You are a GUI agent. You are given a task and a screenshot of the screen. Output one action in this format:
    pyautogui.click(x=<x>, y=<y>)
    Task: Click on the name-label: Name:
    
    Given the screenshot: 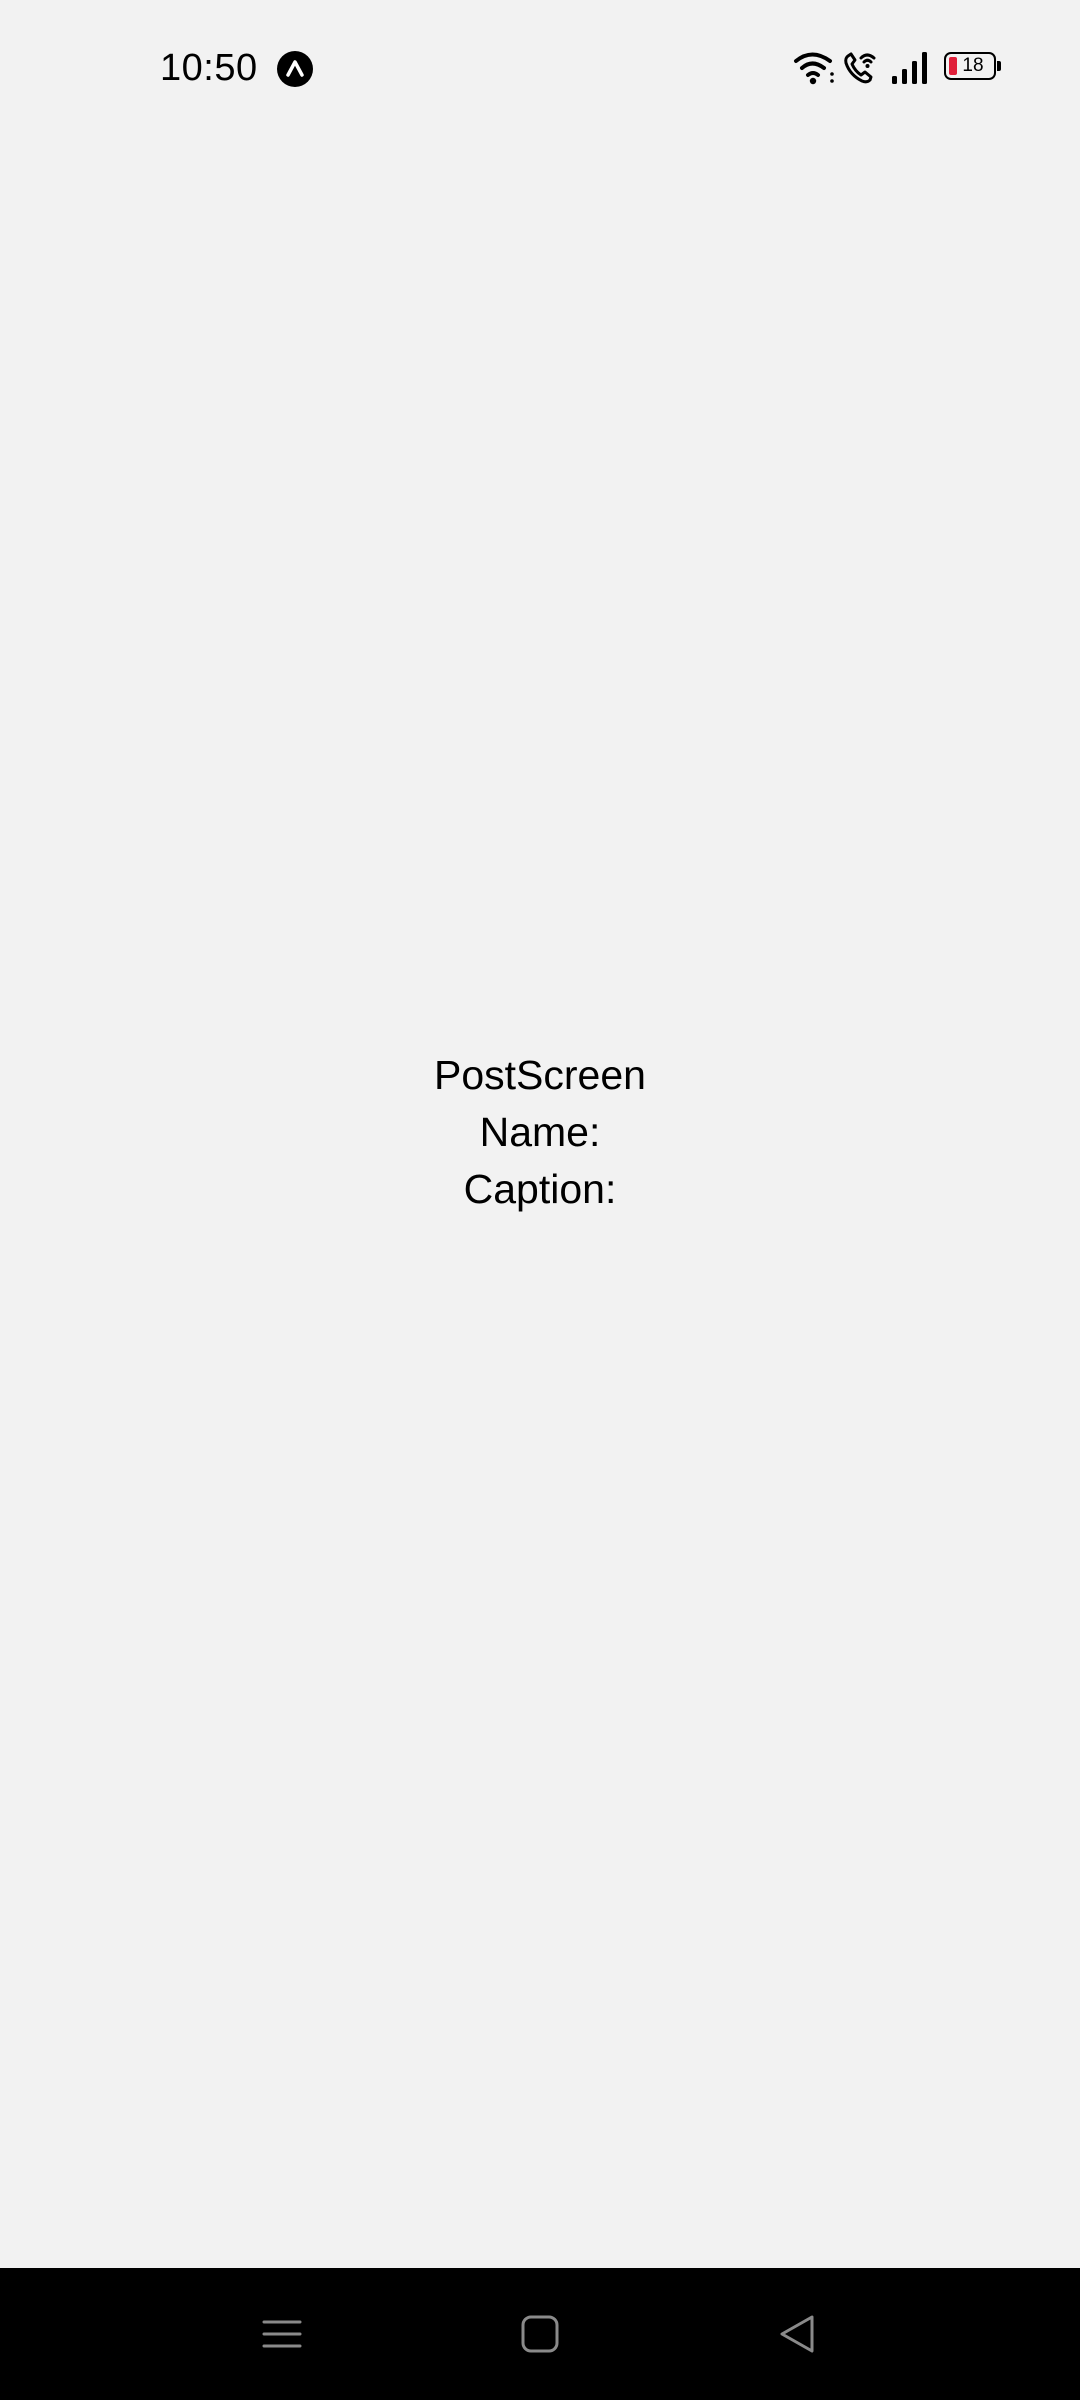 What is the action you would take?
    pyautogui.click(x=540, y=1132)
    